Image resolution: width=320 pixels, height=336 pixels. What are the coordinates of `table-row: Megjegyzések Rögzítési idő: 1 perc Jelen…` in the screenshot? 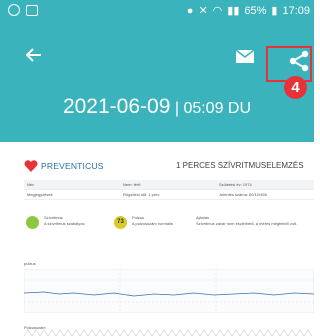 It's located at (169, 195).